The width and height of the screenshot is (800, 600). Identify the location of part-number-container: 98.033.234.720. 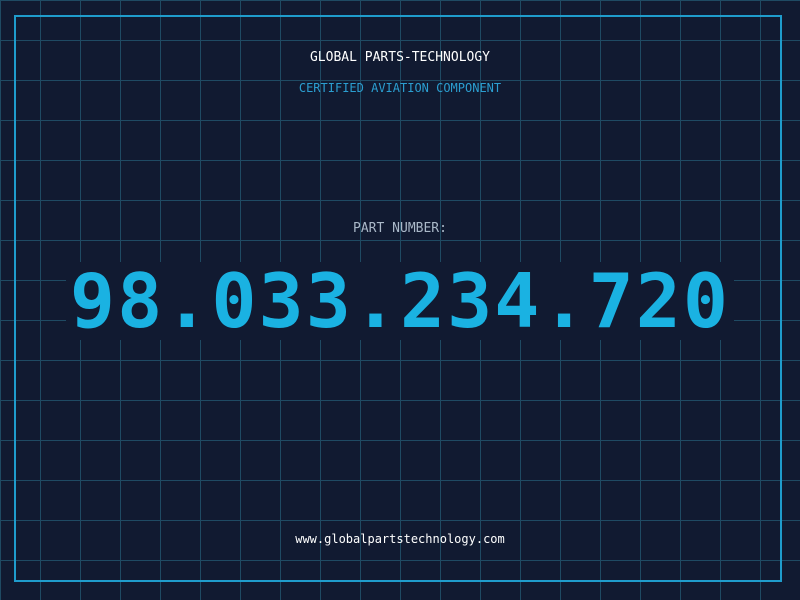
(400, 301).